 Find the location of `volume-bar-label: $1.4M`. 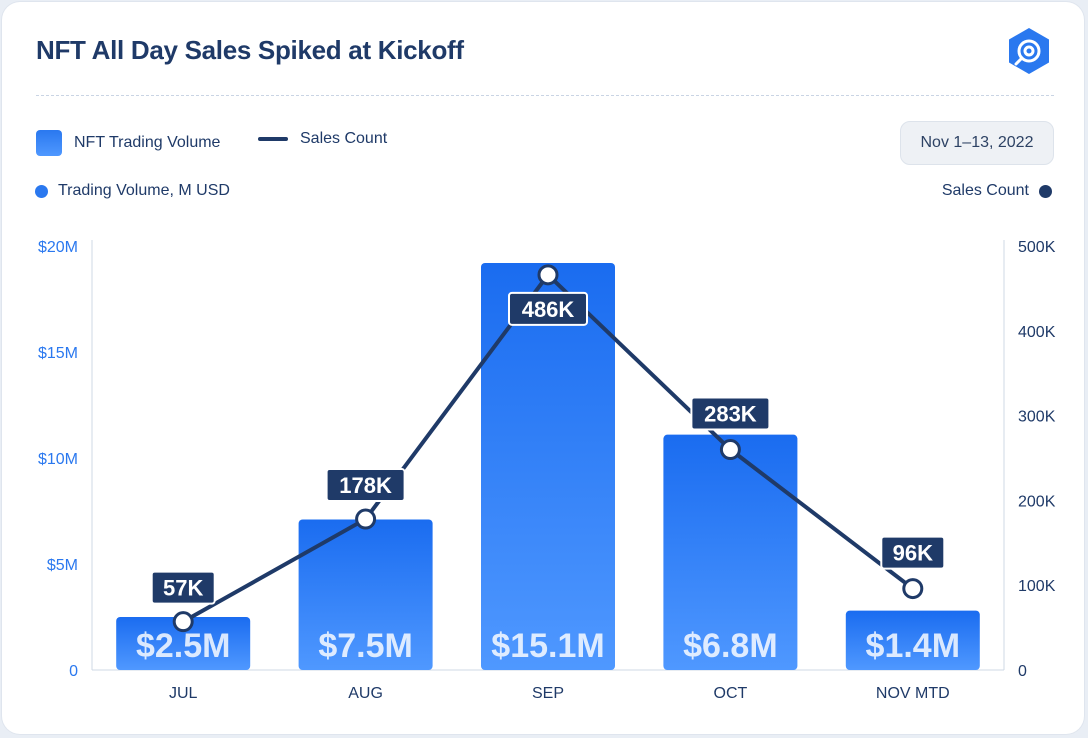

volume-bar-label: $1.4M is located at coordinates (913, 646).